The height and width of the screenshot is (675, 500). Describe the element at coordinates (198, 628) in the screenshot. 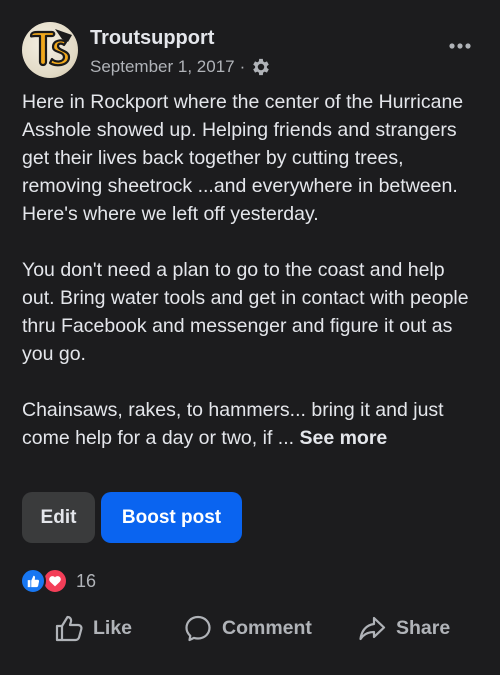

I see `comment-bubble-icon` at that location.